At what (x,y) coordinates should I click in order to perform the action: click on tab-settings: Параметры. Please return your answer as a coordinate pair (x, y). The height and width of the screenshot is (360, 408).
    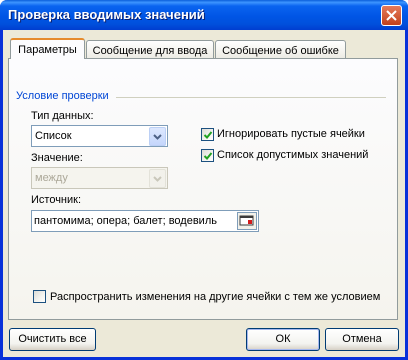
    Looking at the image, I should click on (47, 48).